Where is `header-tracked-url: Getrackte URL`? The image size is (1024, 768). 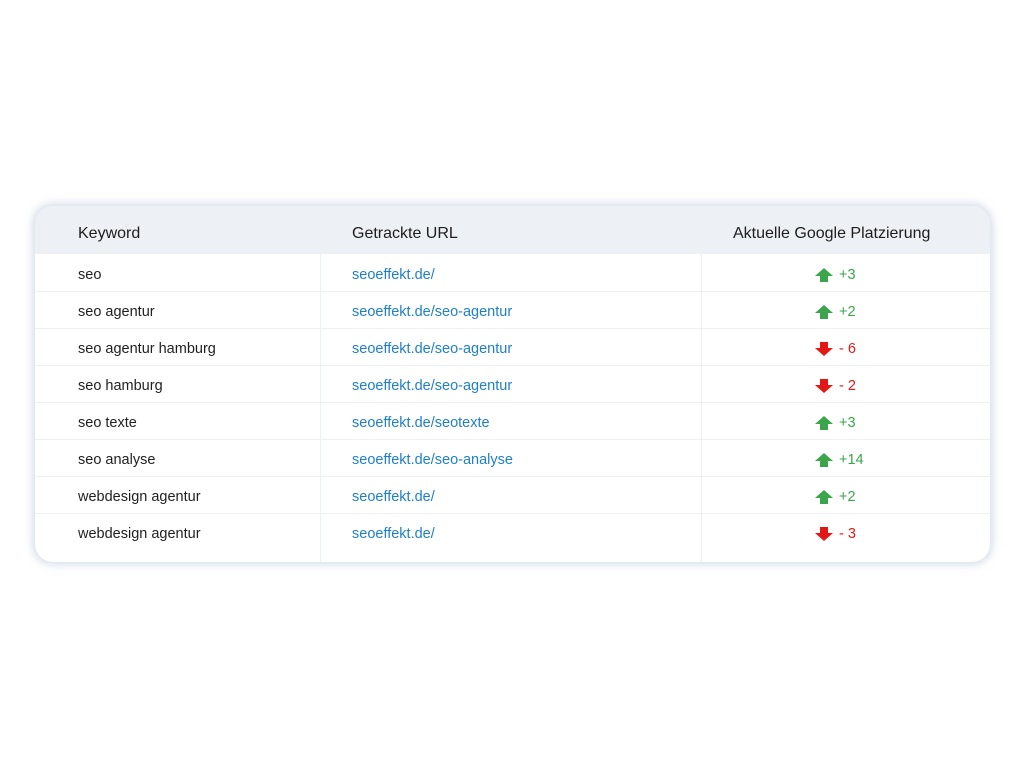
header-tracked-url: Getrackte URL is located at coordinates (405, 233).